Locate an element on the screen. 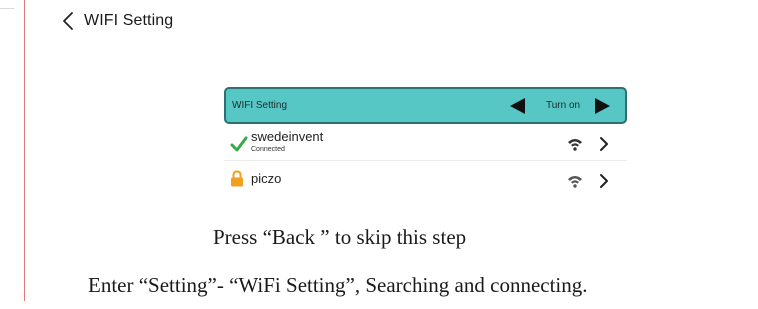  wifi-setting-bar: WIFI Setting Turn on is located at coordinates (425, 105).